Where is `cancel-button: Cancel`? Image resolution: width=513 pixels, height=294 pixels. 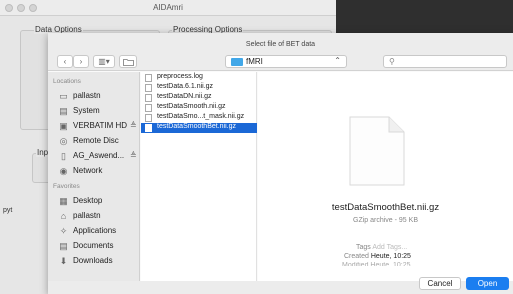 cancel-button: Cancel is located at coordinates (440, 283).